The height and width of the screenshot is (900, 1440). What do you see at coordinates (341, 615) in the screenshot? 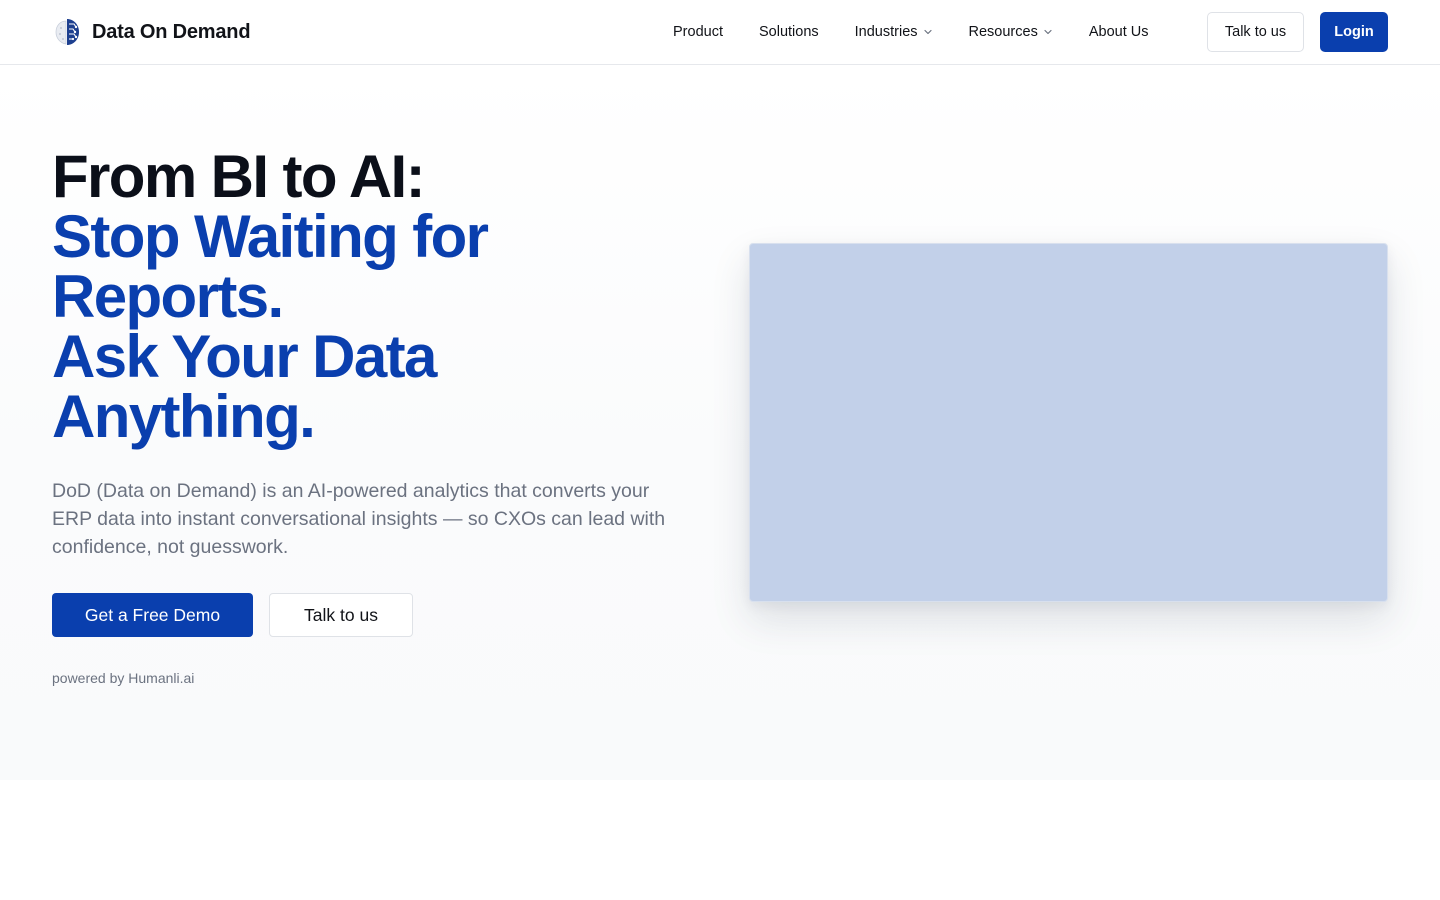
I see `talk-to-us-hero-button: Talk to us` at bounding box center [341, 615].